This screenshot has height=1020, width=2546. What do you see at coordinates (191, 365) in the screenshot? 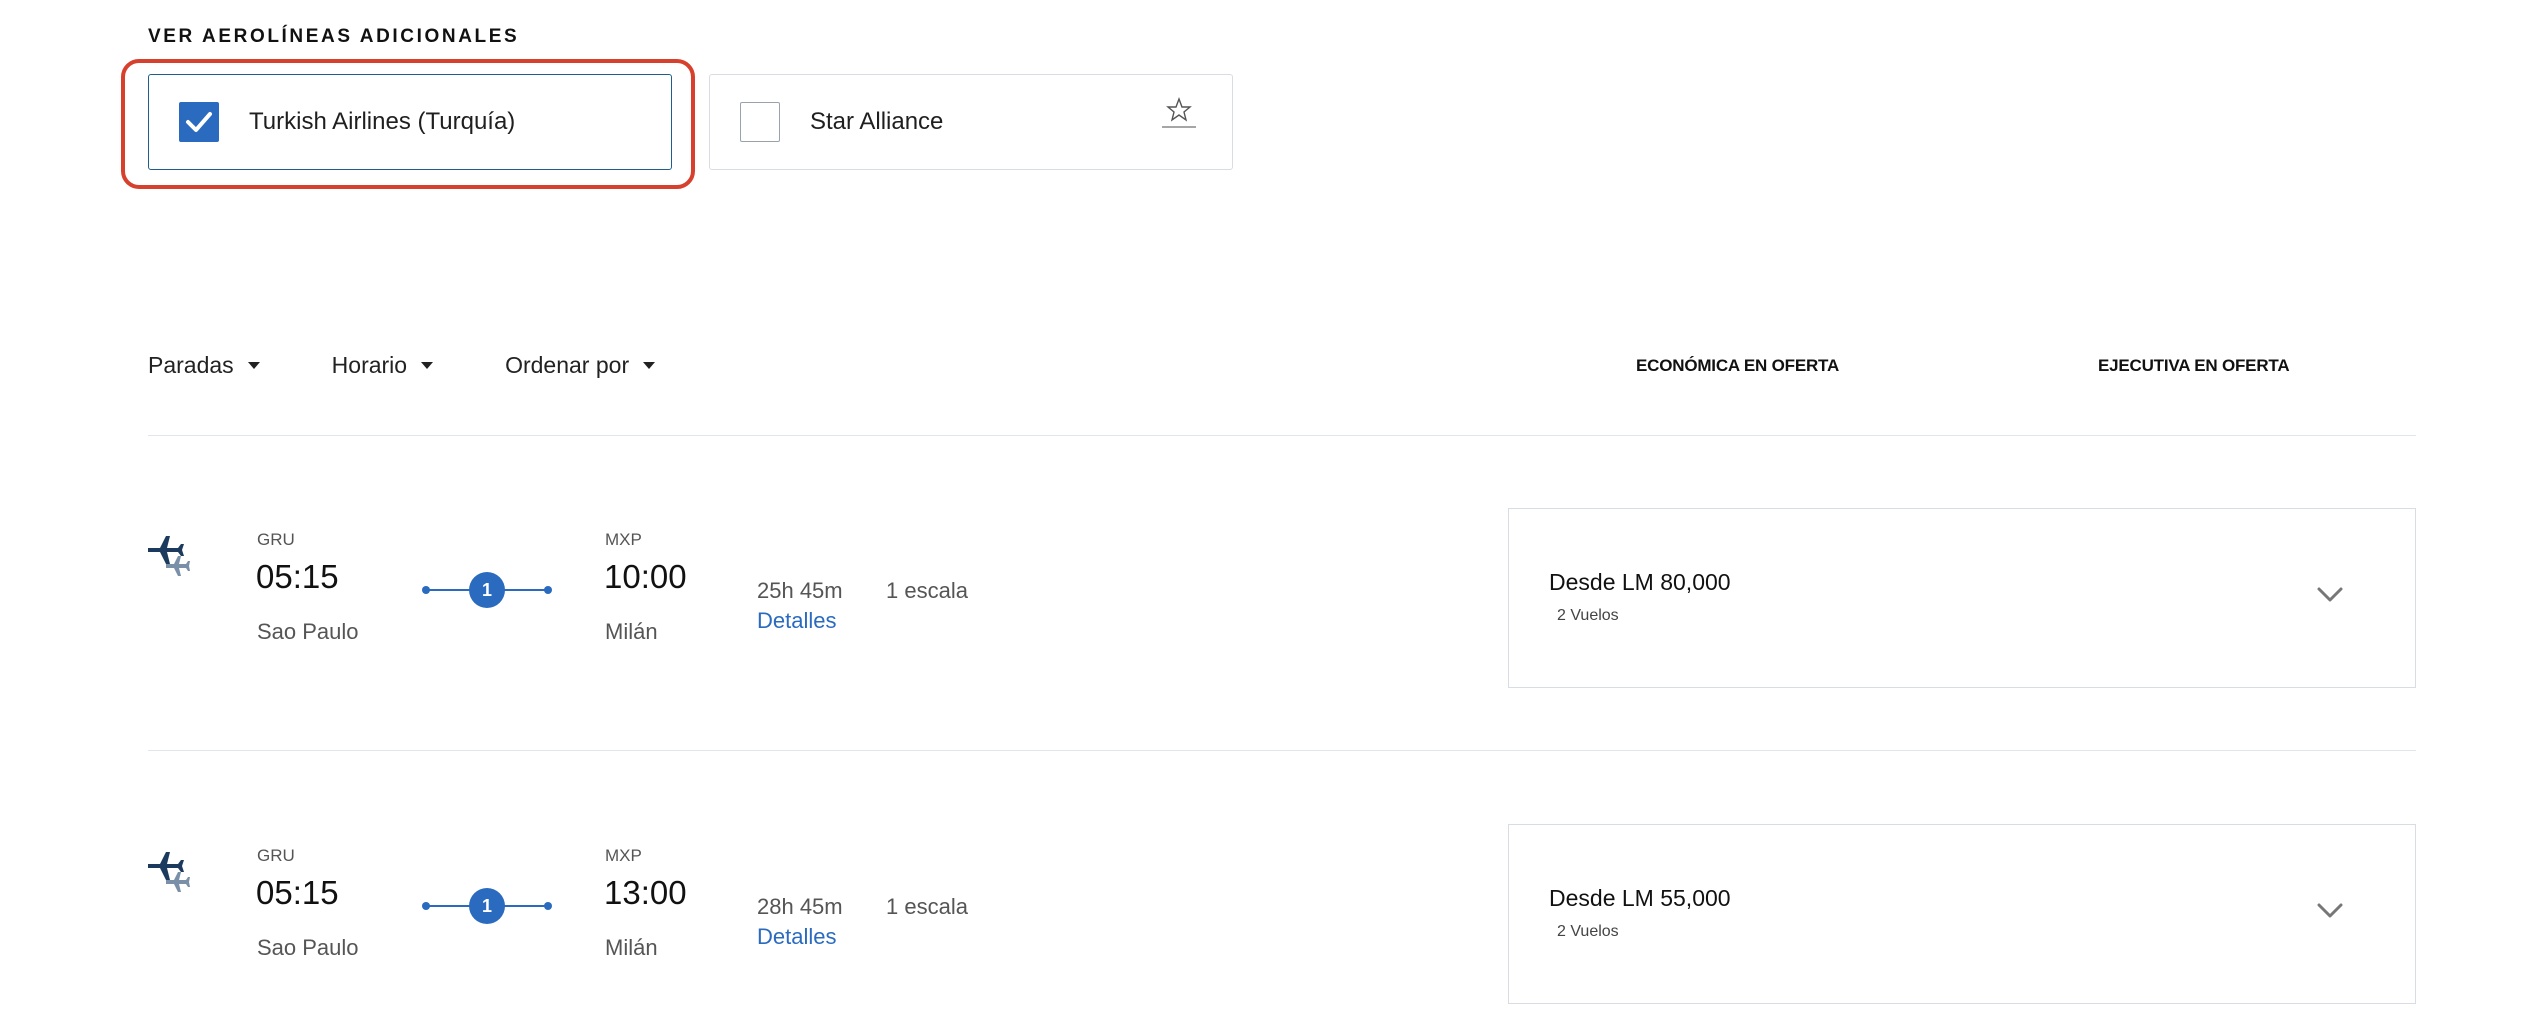
I see `filter-label: Paradas` at bounding box center [191, 365].